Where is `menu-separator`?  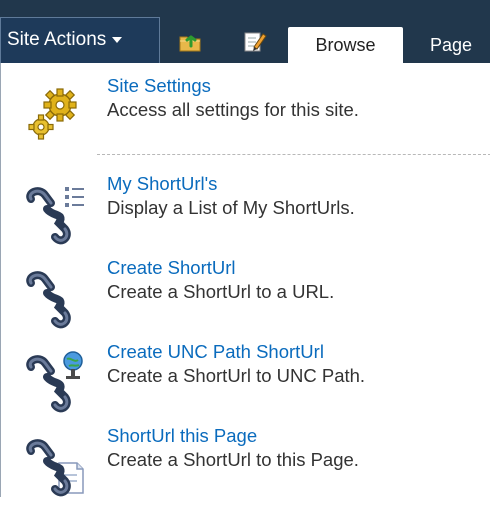
menu-separator is located at coordinates (293, 154).